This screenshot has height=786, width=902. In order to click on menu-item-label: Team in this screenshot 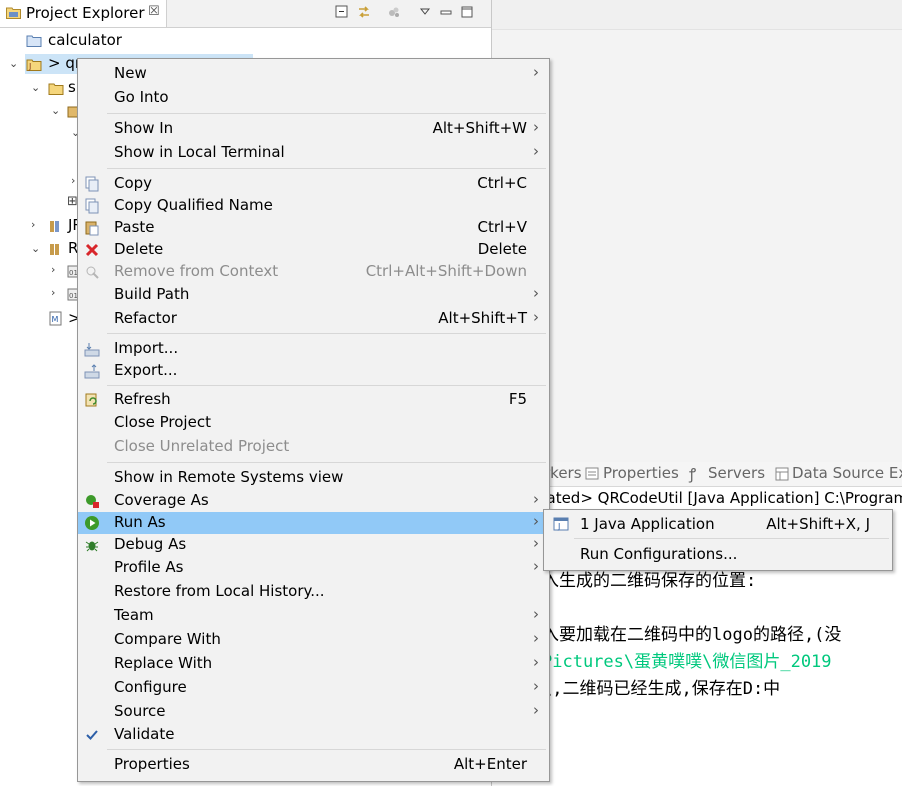, I will do `click(134, 615)`.